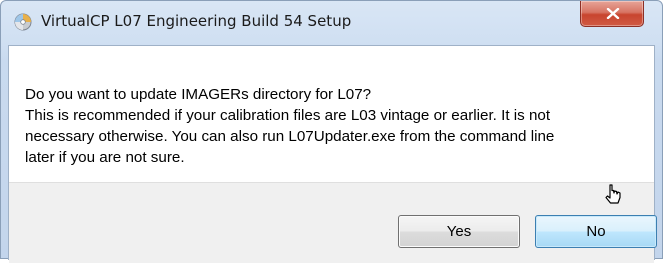  Describe the element at coordinates (459, 231) in the screenshot. I see `yes-button: Yes` at that location.